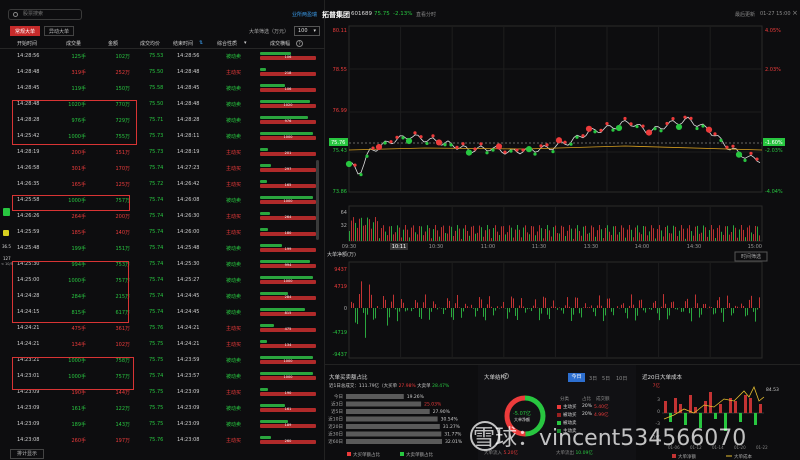 This screenshot has width=800, height=460. What do you see at coordinates (621, 378) in the screenshot?
I see `tab-10d: 10日` at bounding box center [621, 378].